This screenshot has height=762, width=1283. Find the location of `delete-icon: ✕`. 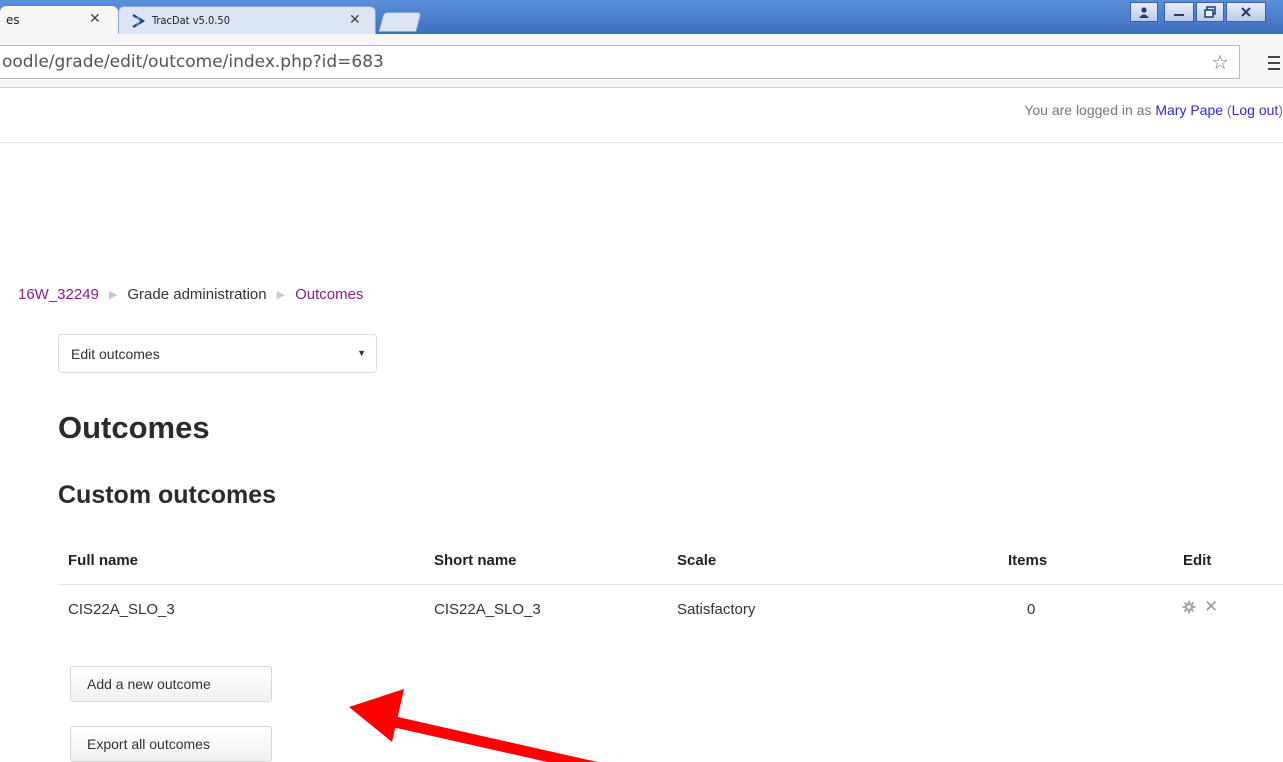

delete-icon: ✕ is located at coordinates (1211, 606).